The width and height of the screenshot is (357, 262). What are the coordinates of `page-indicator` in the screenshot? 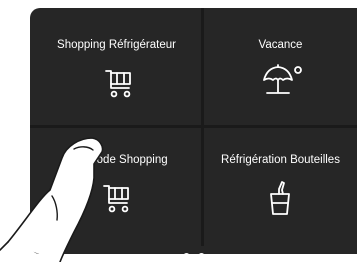 It's located at (193, 250).